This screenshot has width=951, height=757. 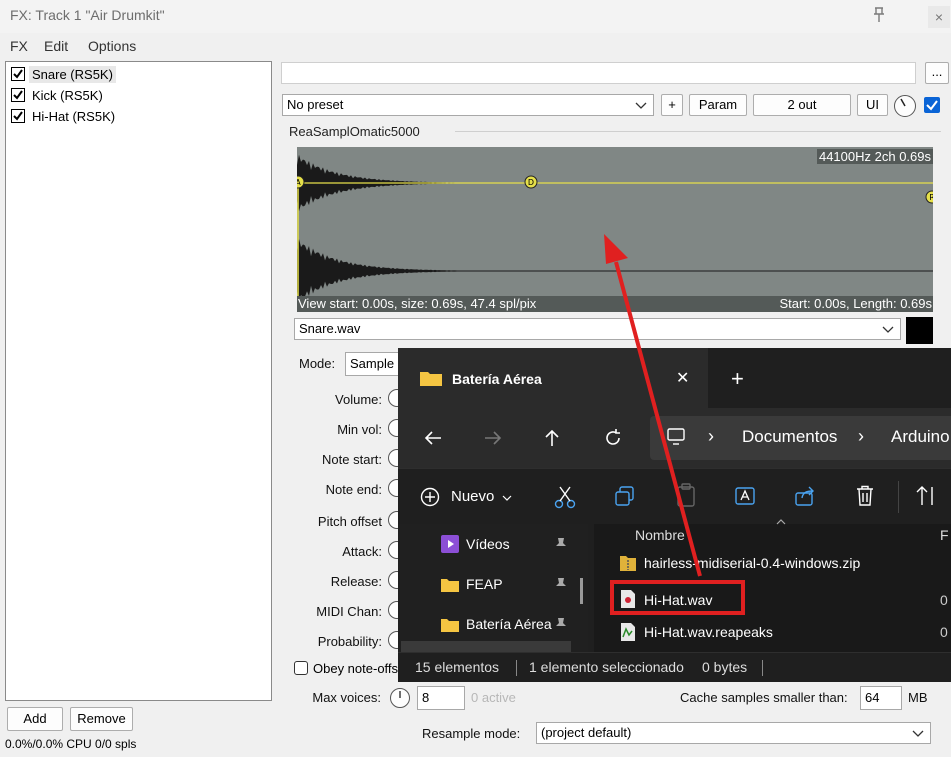 I want to click on preset-dropdown: No preset, so click(x=468, y=105).